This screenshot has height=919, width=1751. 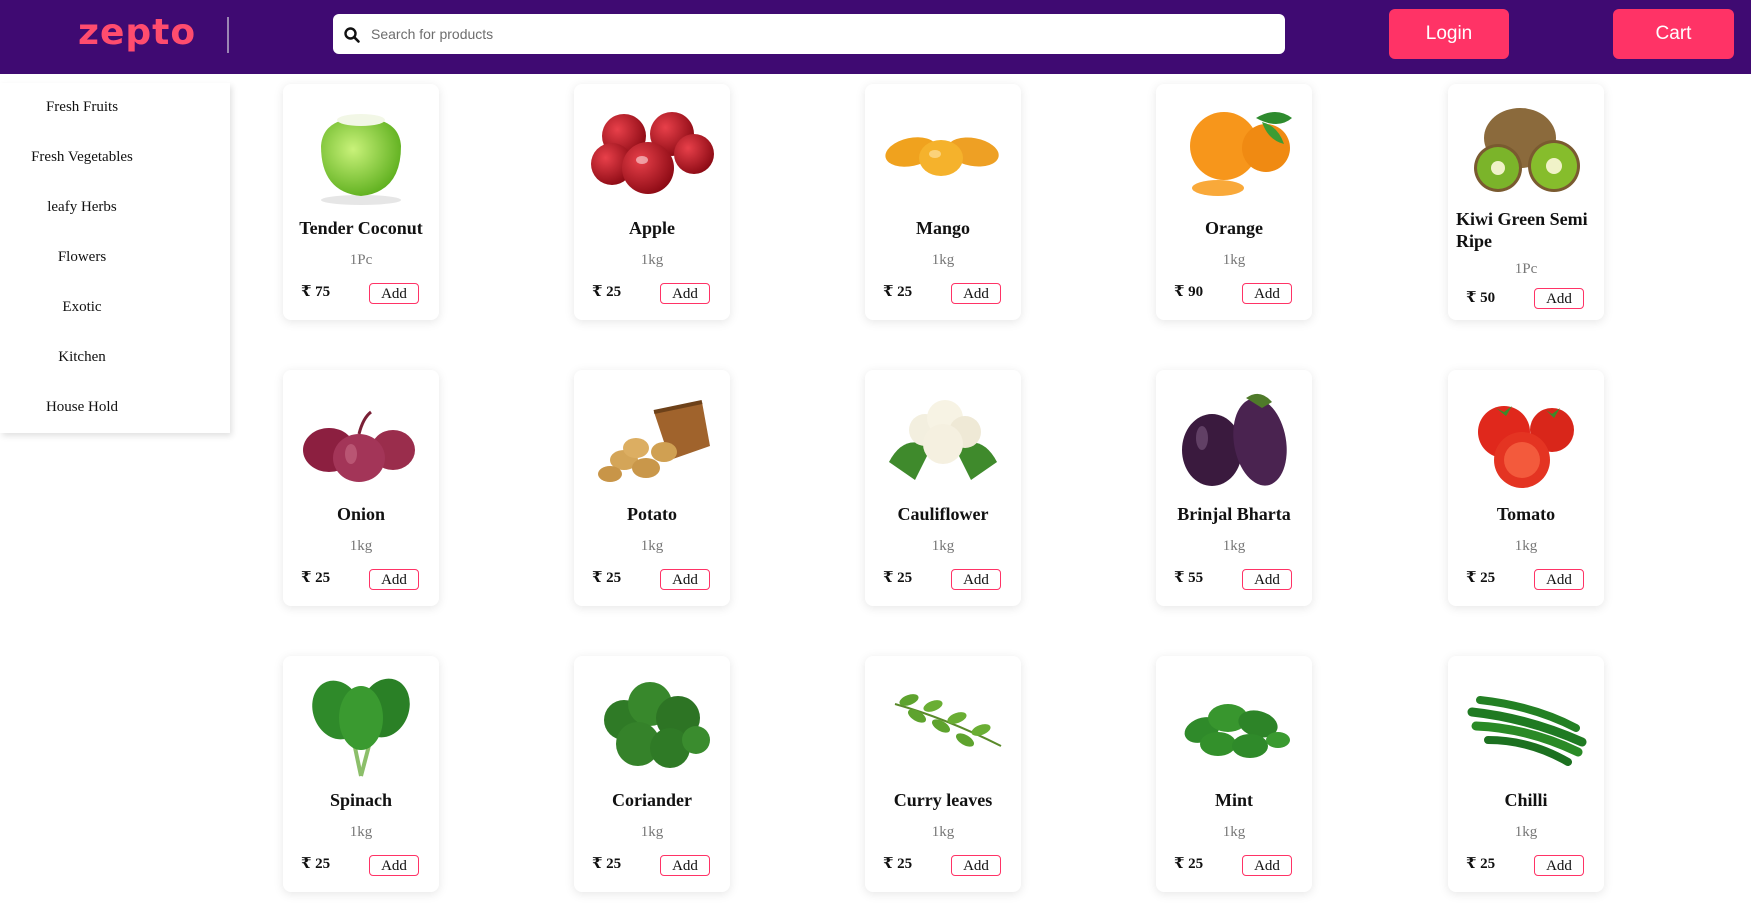 What do you see at coordinates (82, 307) in the screenshot?
I see `sidebar-item-exotic: Exotic` at bounding box center [82, 307].